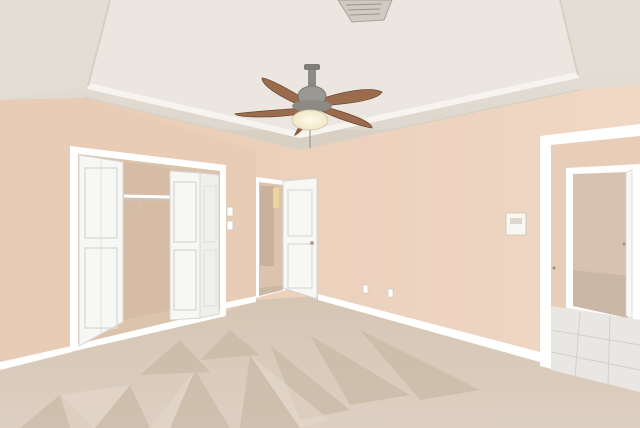  What do you see at coordinates (271, 237) in the screenshot?
I see `hallway` at bounding box center [271, 237].